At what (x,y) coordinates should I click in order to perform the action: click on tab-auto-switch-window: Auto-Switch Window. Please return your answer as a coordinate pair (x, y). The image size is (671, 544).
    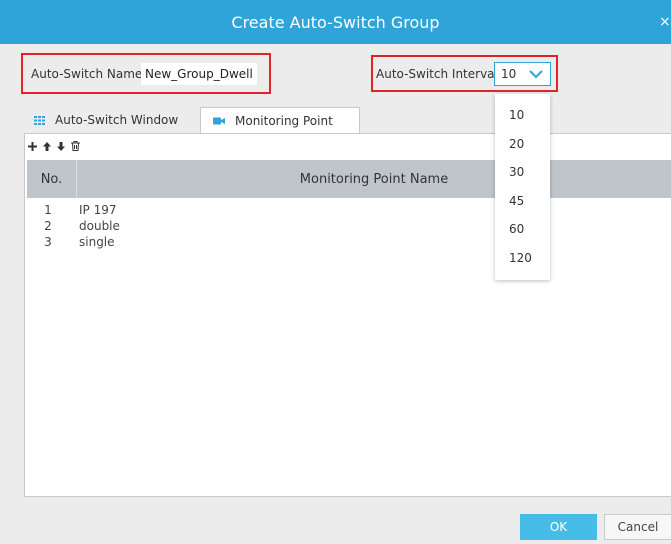
    Looking at the image, I should click on (108, 120).